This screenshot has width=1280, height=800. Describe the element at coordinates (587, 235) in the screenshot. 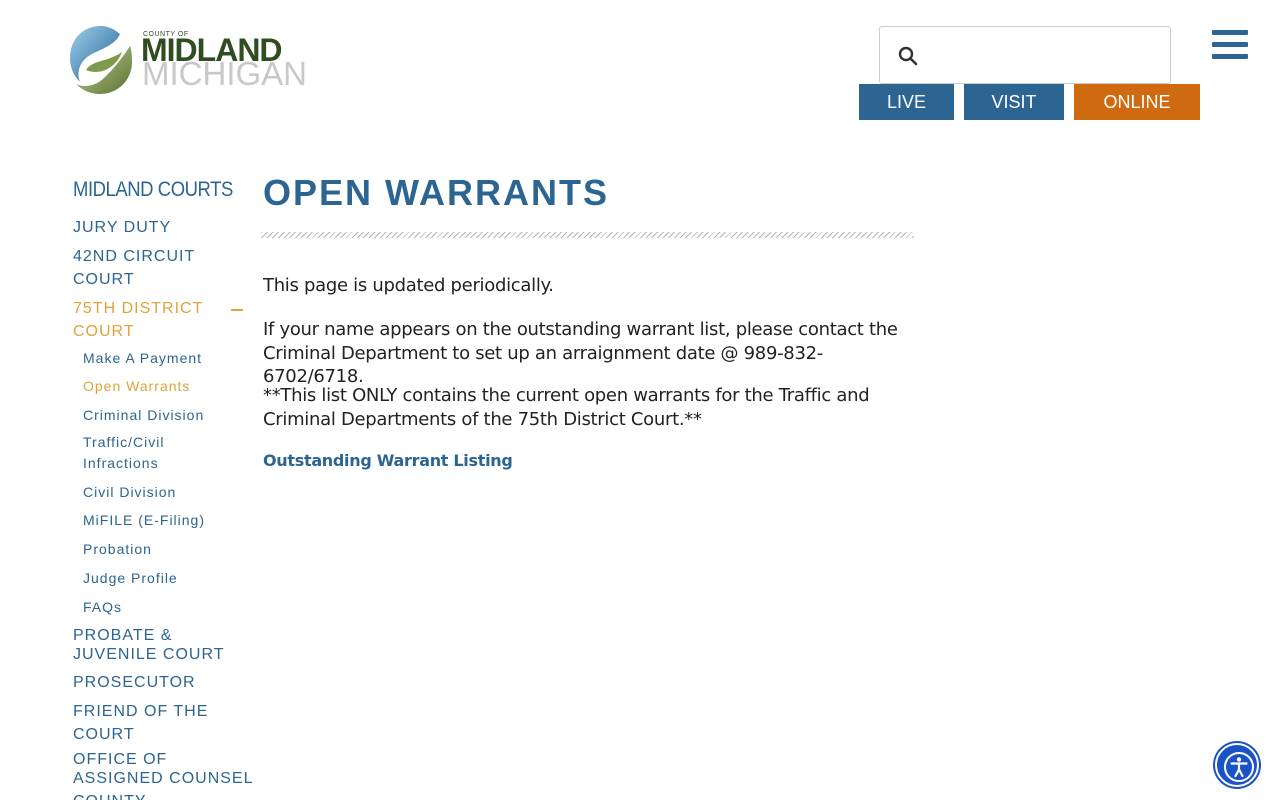

I see `title-divider` at that location.